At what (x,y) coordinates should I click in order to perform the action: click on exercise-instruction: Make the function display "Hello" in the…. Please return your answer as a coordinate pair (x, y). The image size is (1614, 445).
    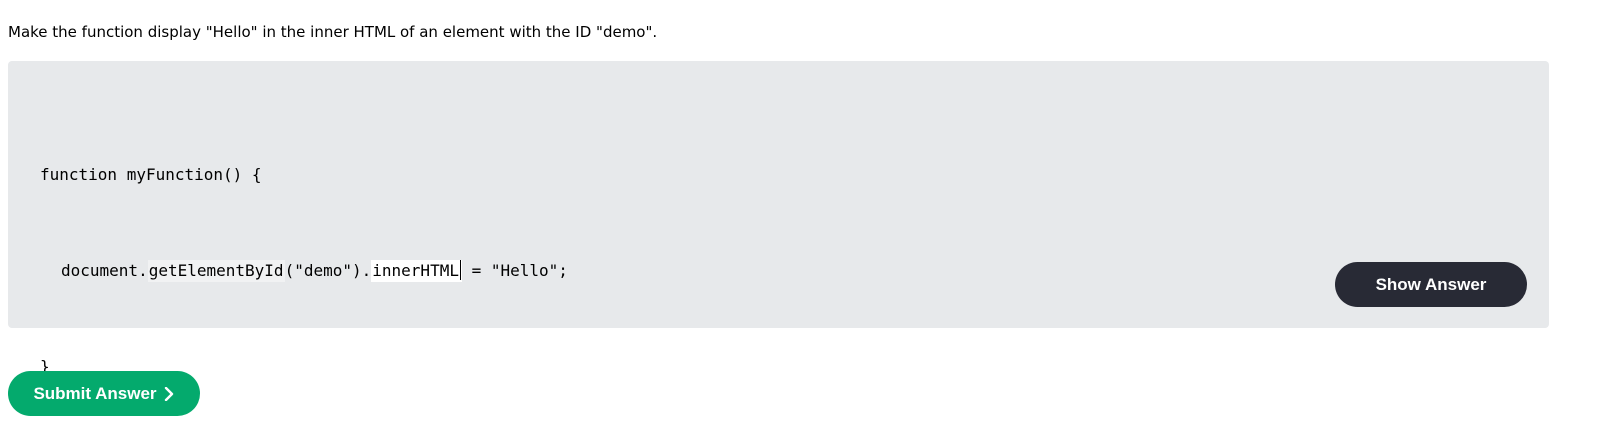
    Looking at the image, I should click on (333, 32).